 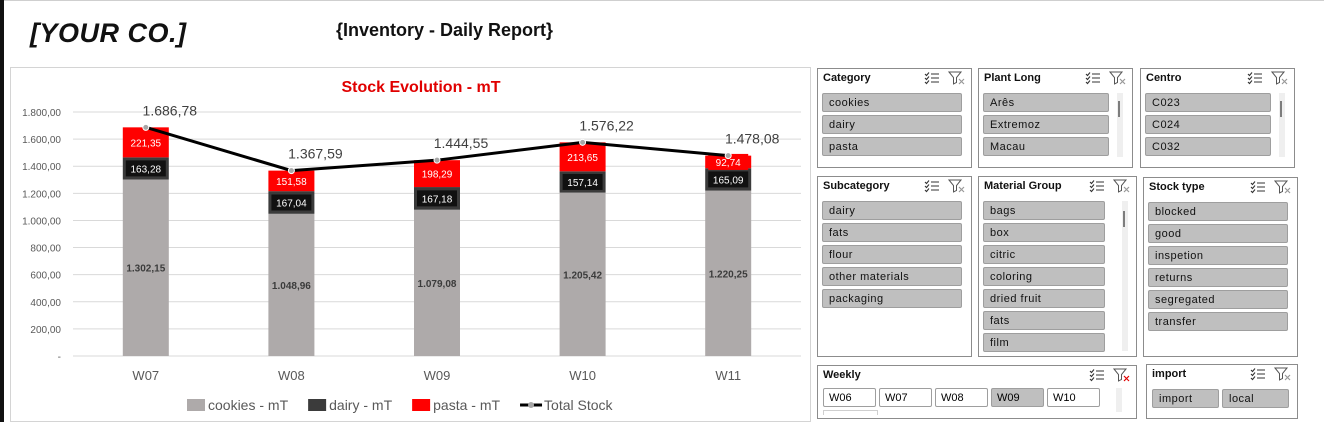 I want to click on slicer-item: blocked, so click(x=1218, y=211).